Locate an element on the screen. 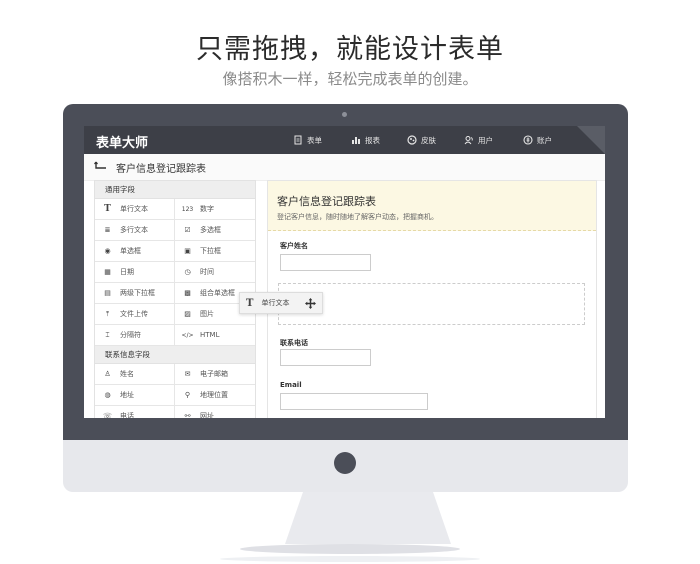 This screenshot has width=700, height=564. upload-icon: ⤒ is located at coordinates (107, 313).